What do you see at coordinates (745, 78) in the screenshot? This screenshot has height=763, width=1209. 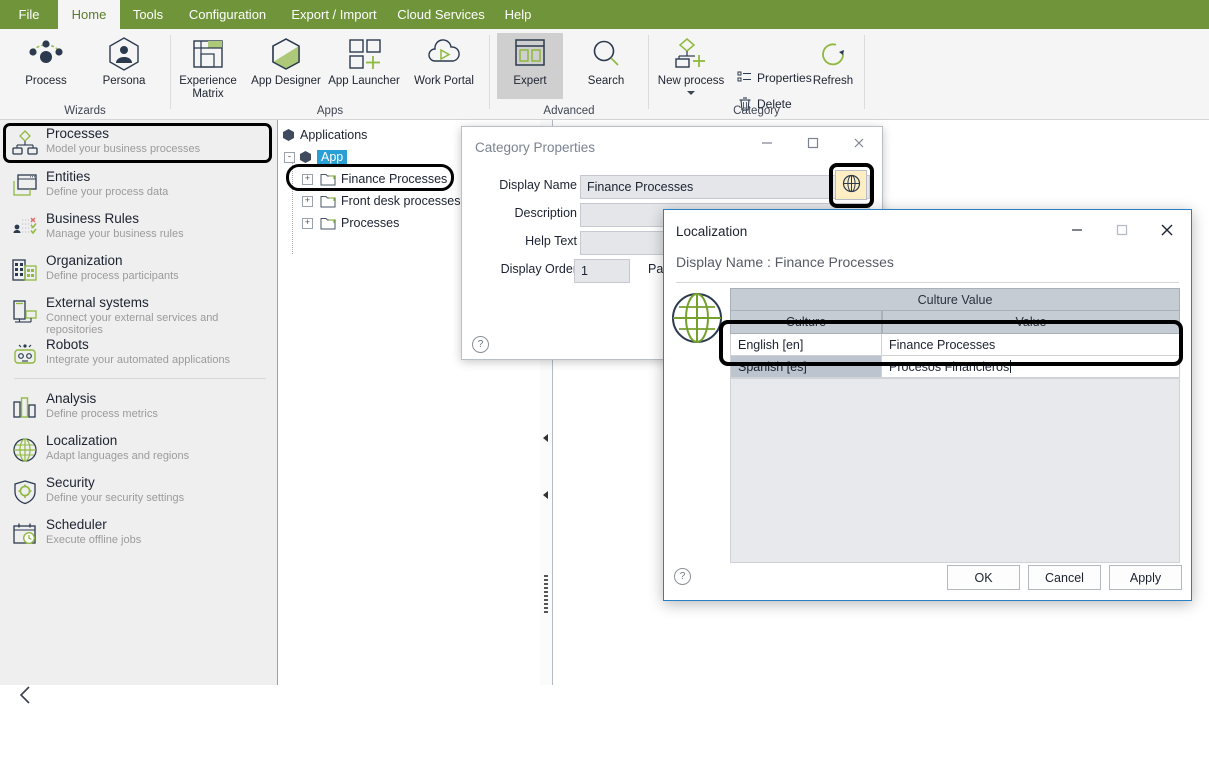 I see `properties-icon` at bounding box center [745, 78].